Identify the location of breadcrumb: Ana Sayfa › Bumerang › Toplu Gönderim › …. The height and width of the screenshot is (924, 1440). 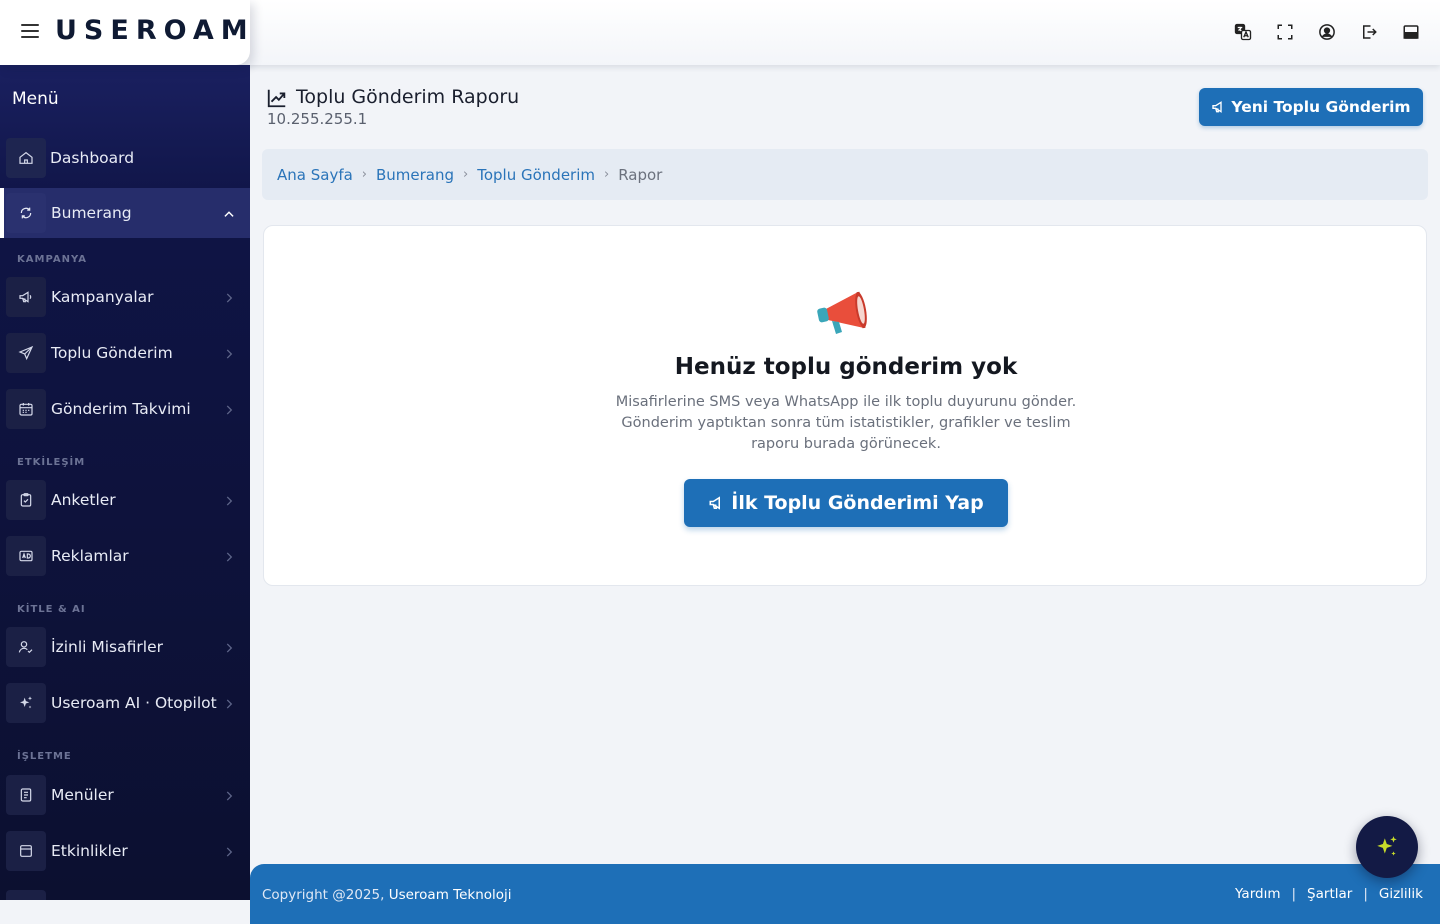
(845, 174).